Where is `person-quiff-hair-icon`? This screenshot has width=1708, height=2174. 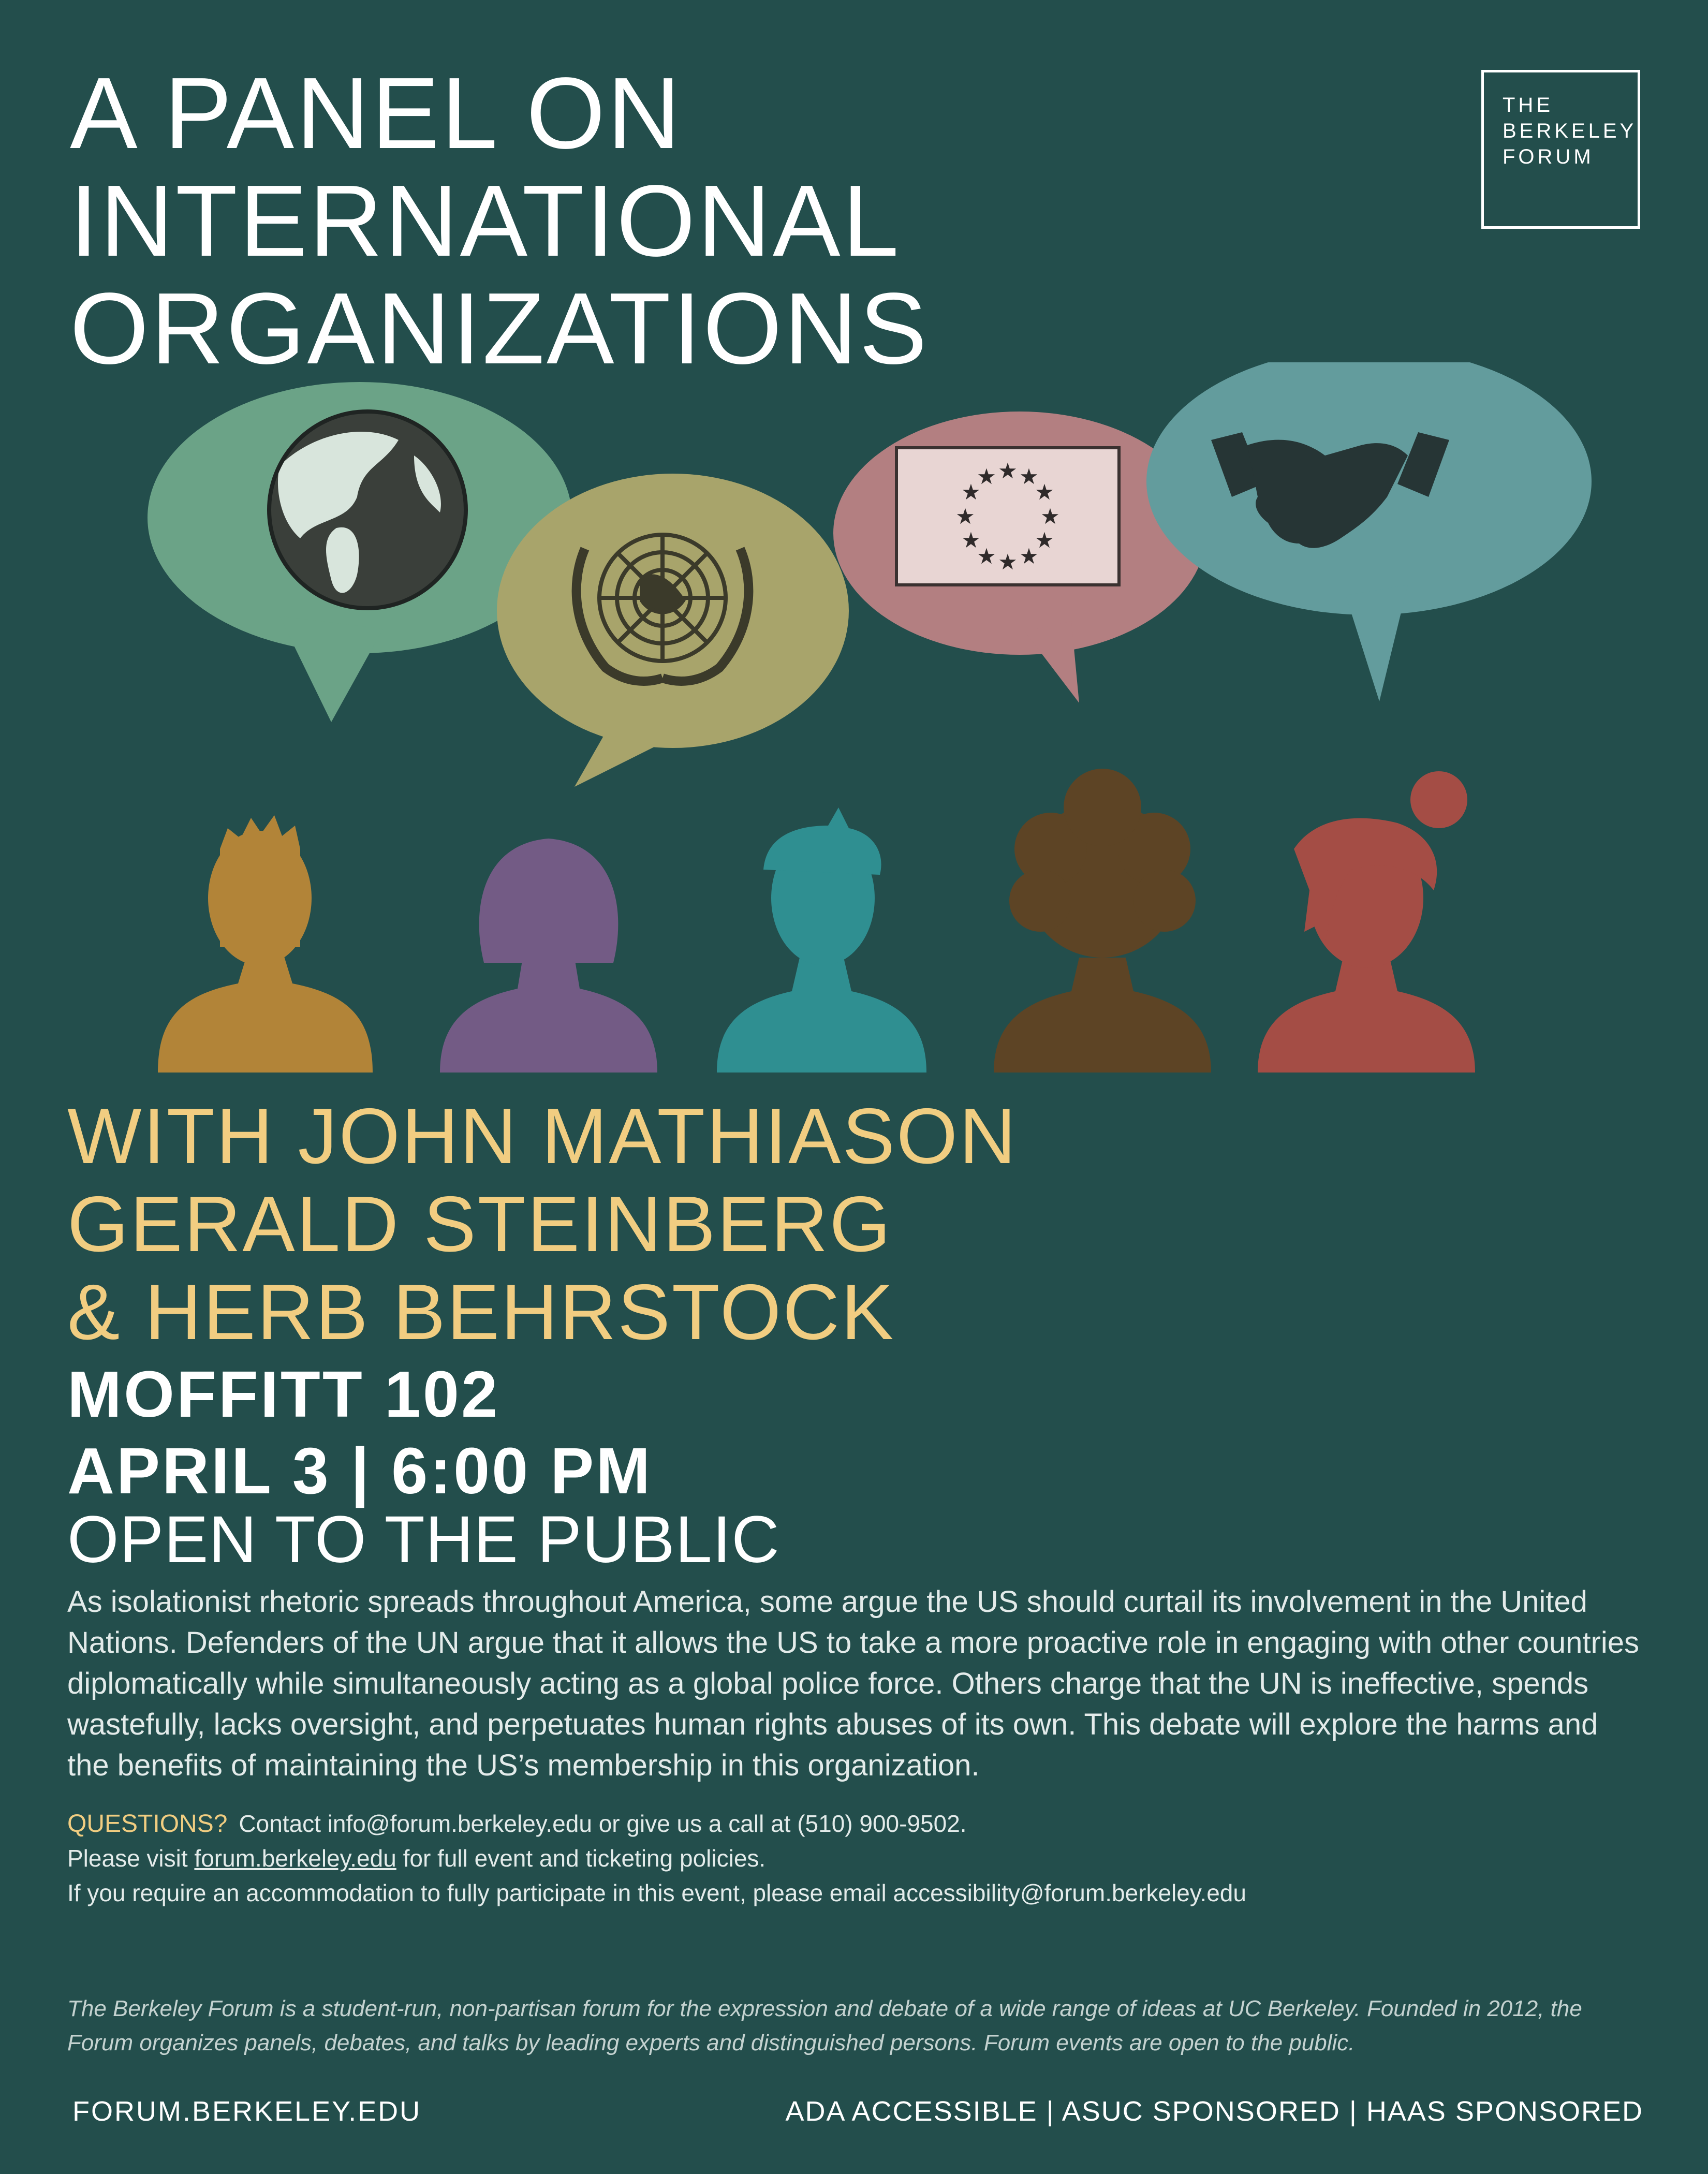 person-quiff-hair-icon is located at coordinates (821, 940).